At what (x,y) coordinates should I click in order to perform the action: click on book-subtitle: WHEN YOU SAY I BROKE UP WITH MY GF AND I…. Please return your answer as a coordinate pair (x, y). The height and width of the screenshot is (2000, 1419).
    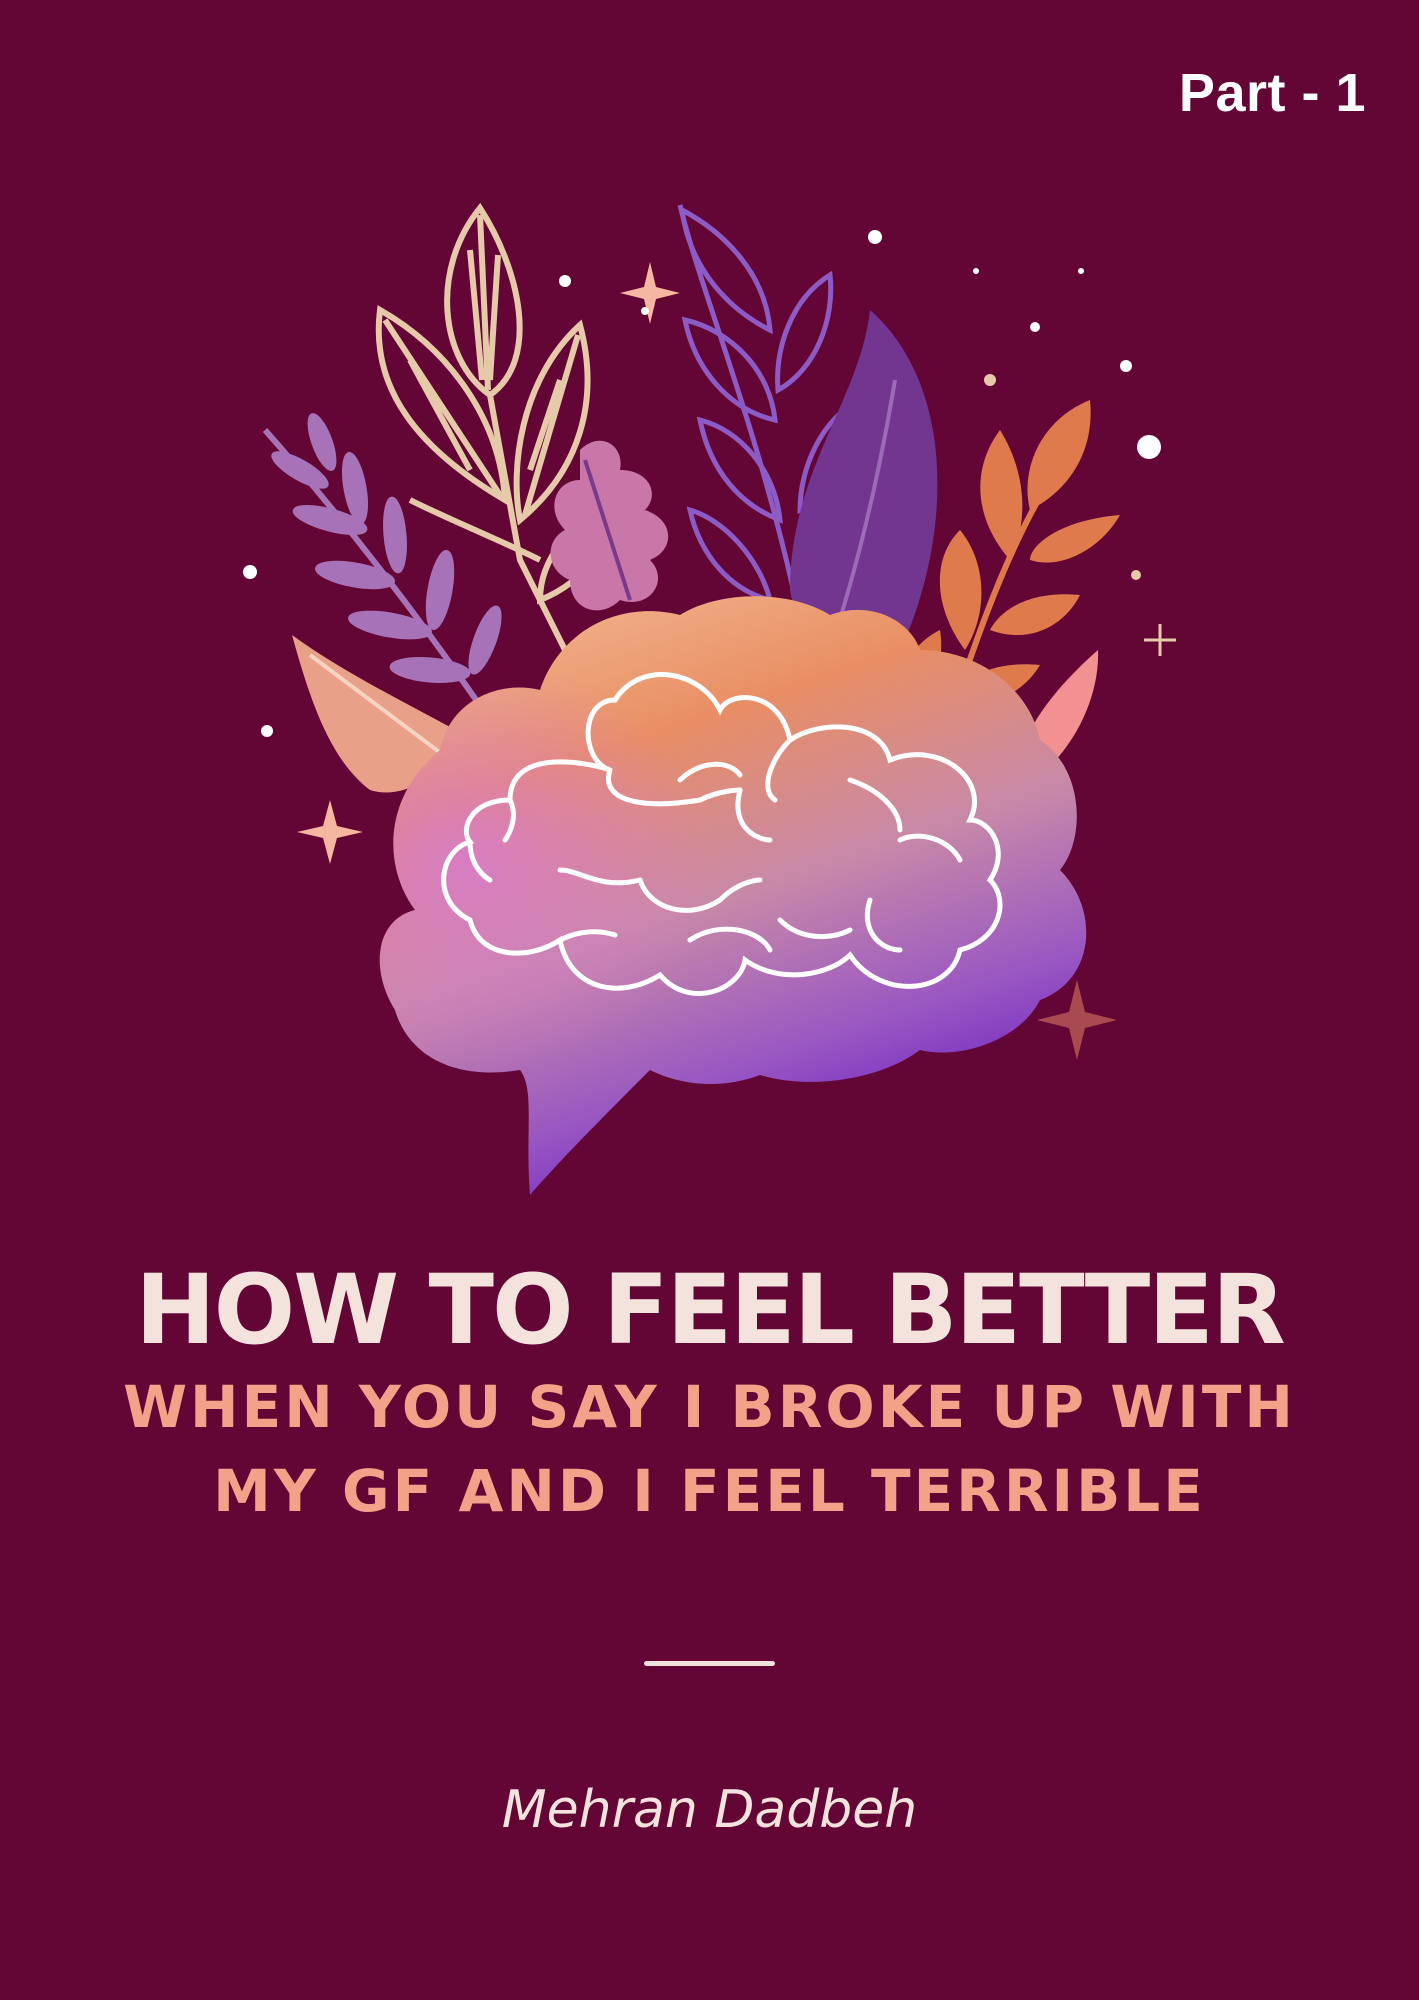
    Looking at the image, I should click on (709, 1449).